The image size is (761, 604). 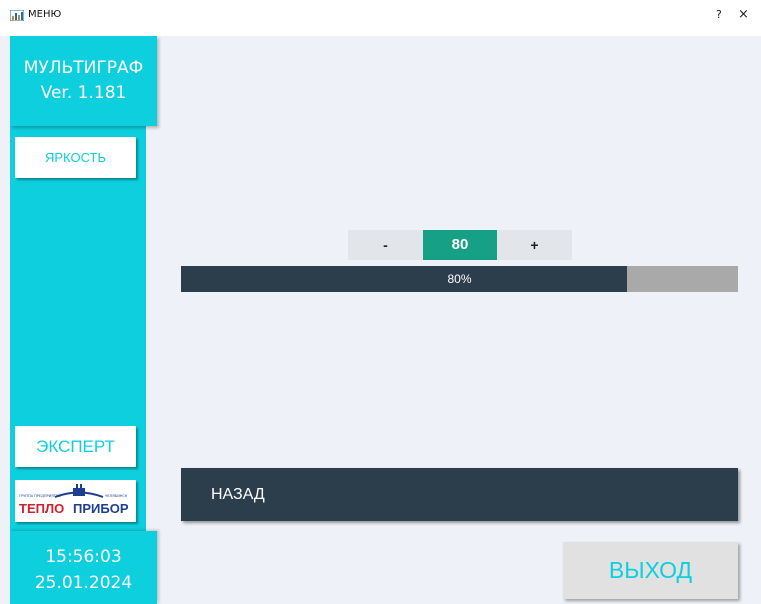 I want to click on logo-brand-suffix: ПРИБОР, so click(x=101, y=508).